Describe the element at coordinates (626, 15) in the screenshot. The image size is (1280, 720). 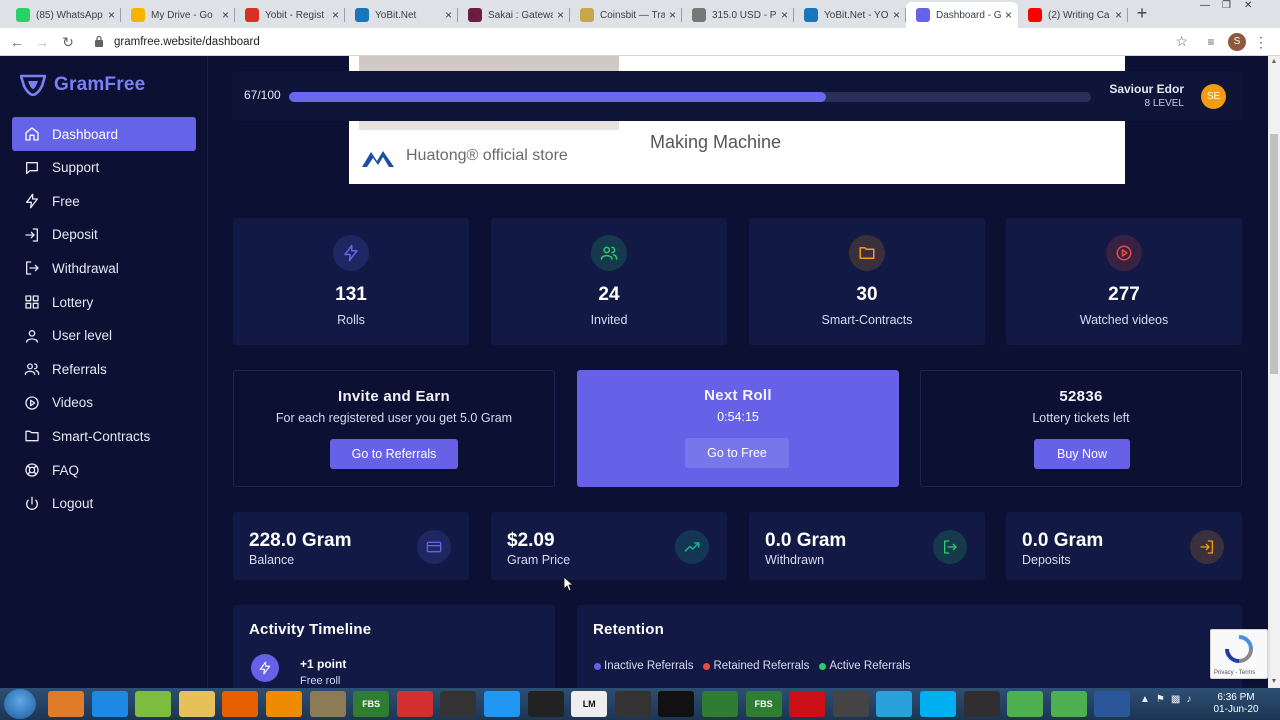
I see `browser-tab: Coinsbit — Tra ×` at that location.